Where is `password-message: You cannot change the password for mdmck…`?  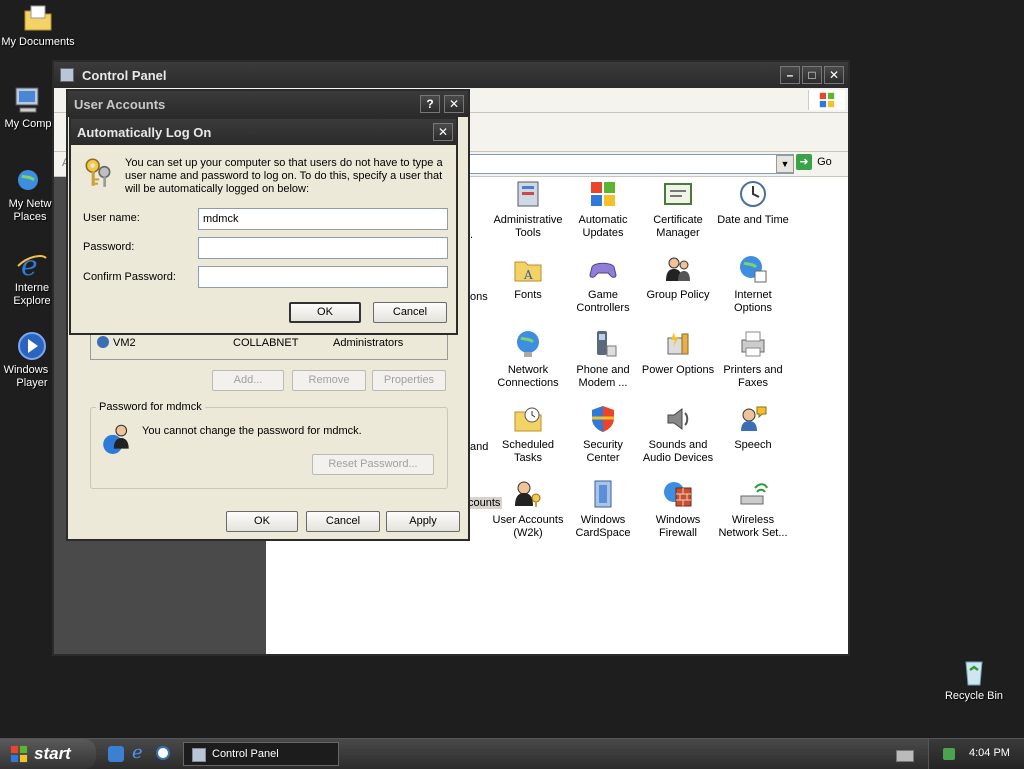 password-message: You cannot change the password for mdmck… is located at coordinates (252, 431).